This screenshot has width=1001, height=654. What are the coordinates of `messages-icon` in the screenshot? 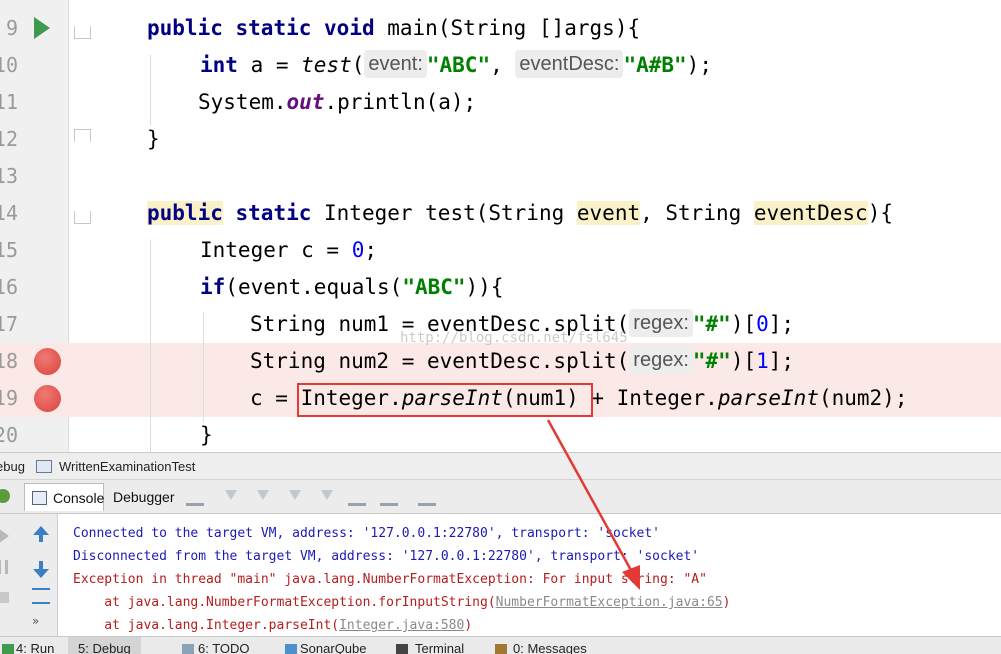 It's located at (501, 649).